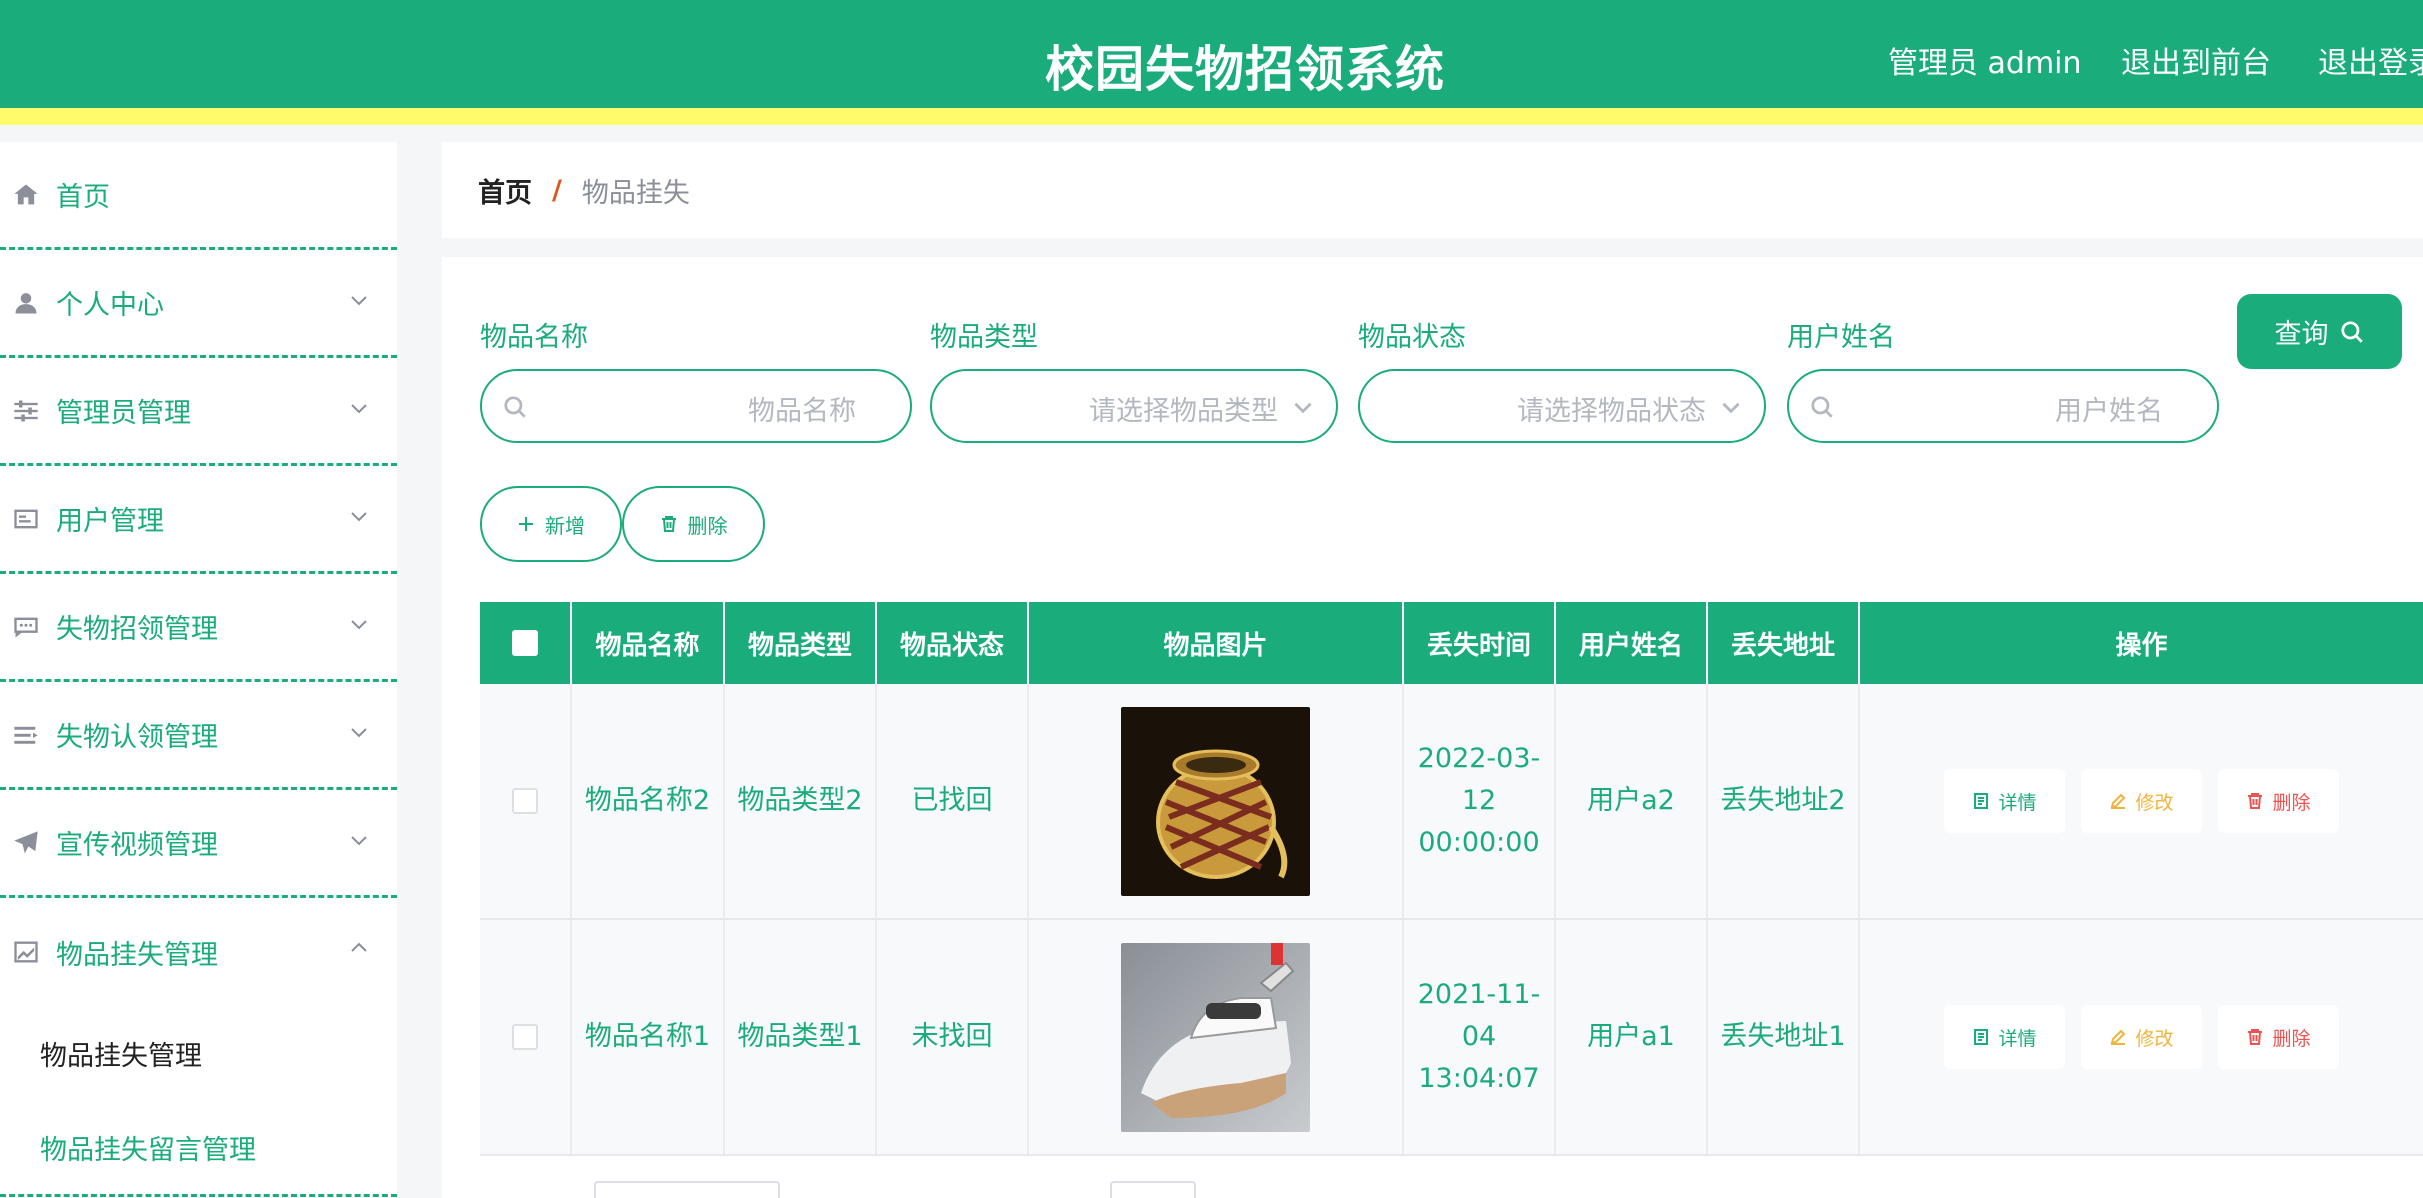 Image resolution: width=2423 pixels, height=1198 pixels. Describe the element at coordinates (1153, 1189) in the screenshot. I see `page-jump-input` at that location.